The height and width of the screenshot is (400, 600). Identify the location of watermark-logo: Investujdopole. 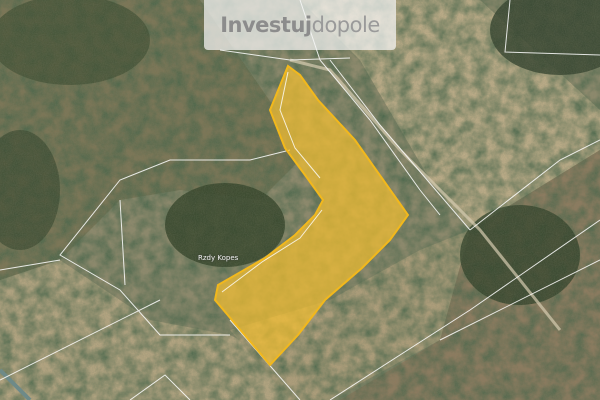
(300, 25).